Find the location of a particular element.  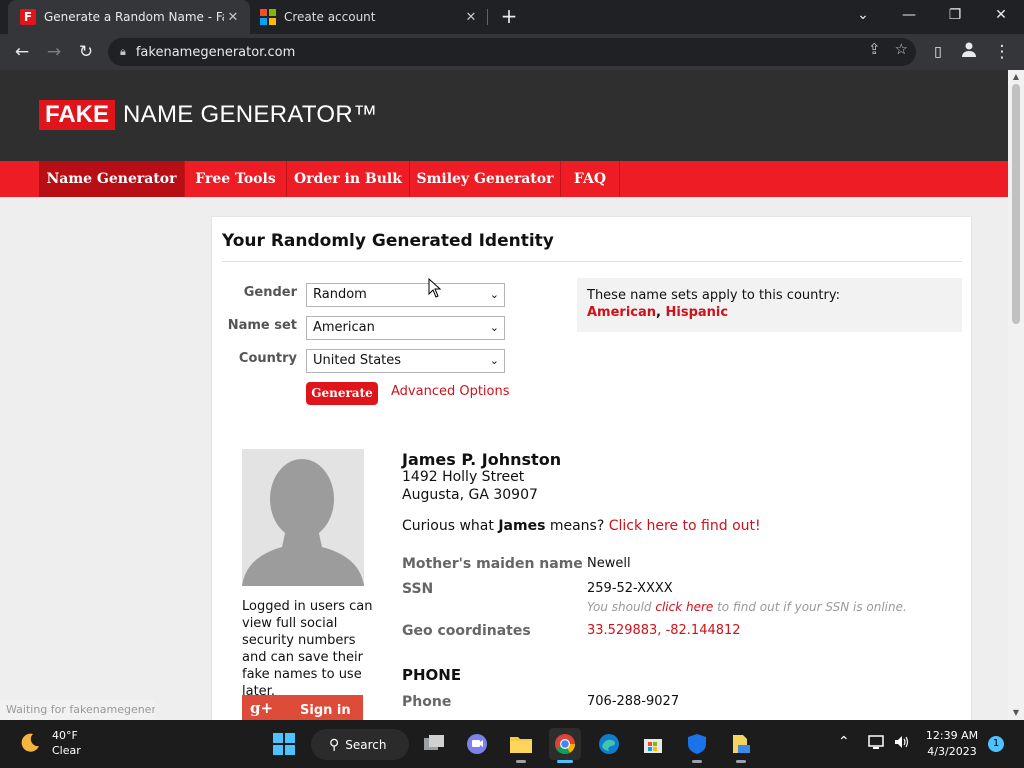

phone-section-title: PHONE is located at coordinates (432, 675).